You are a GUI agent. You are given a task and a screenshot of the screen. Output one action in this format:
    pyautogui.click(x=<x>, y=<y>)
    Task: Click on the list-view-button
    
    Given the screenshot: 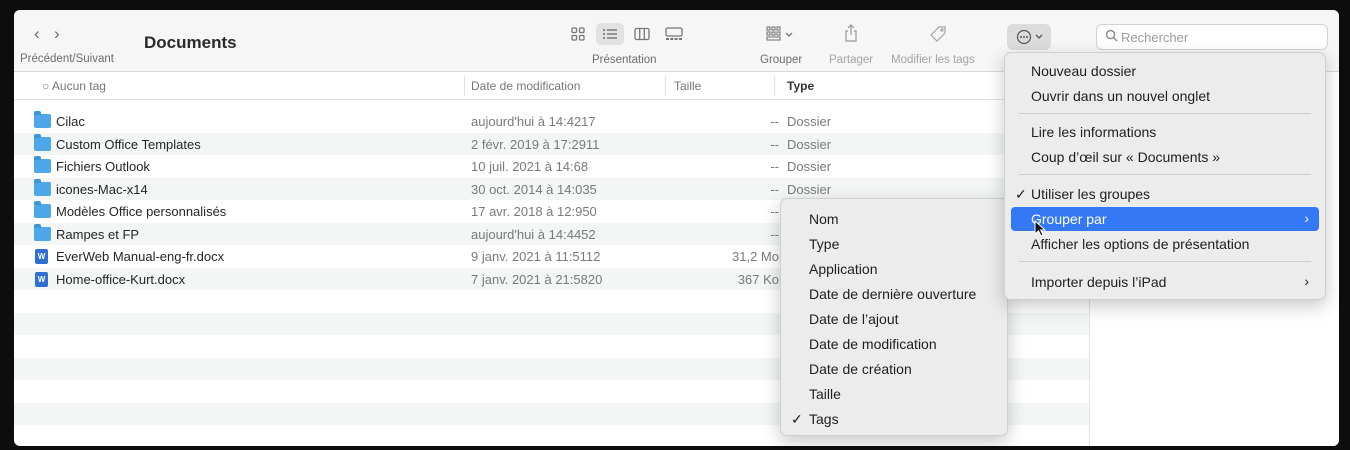 What is the action you would take?
    pyautogui.click(x=610, y=34)
    